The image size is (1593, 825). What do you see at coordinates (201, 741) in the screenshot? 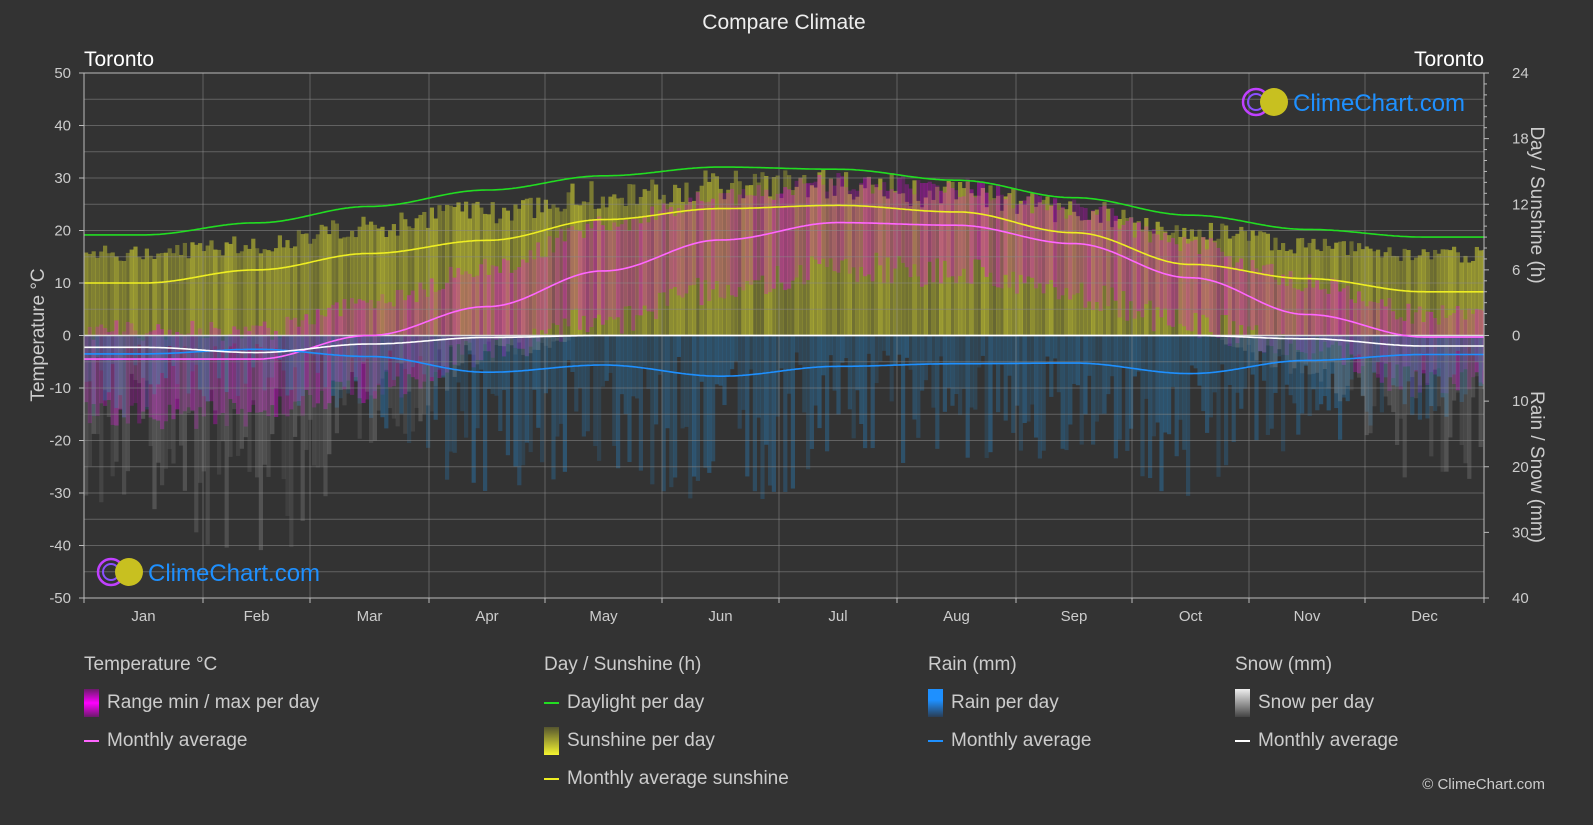
I see `legend-item-temp-avg: Monthly average` at bounding box center [201, 741].